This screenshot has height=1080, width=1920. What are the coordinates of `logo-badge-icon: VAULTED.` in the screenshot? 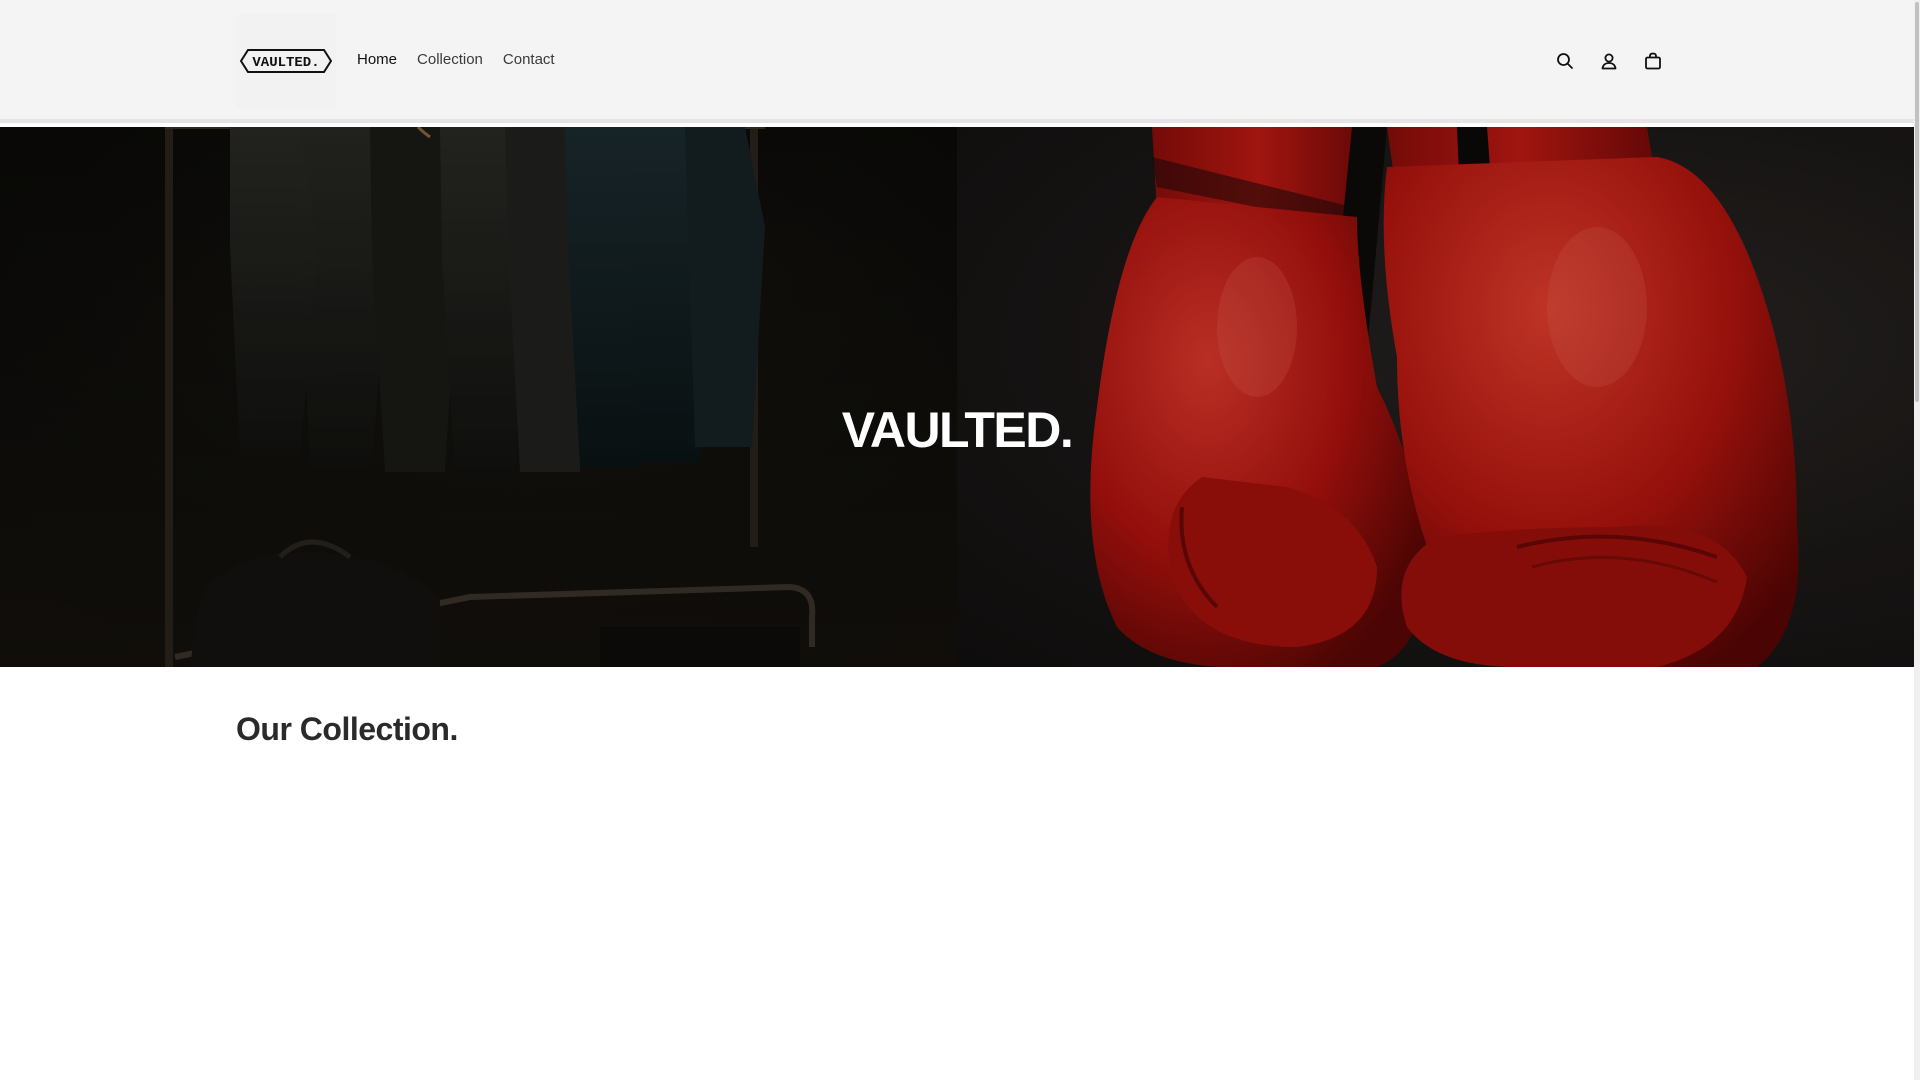 It's located at (286, 61).